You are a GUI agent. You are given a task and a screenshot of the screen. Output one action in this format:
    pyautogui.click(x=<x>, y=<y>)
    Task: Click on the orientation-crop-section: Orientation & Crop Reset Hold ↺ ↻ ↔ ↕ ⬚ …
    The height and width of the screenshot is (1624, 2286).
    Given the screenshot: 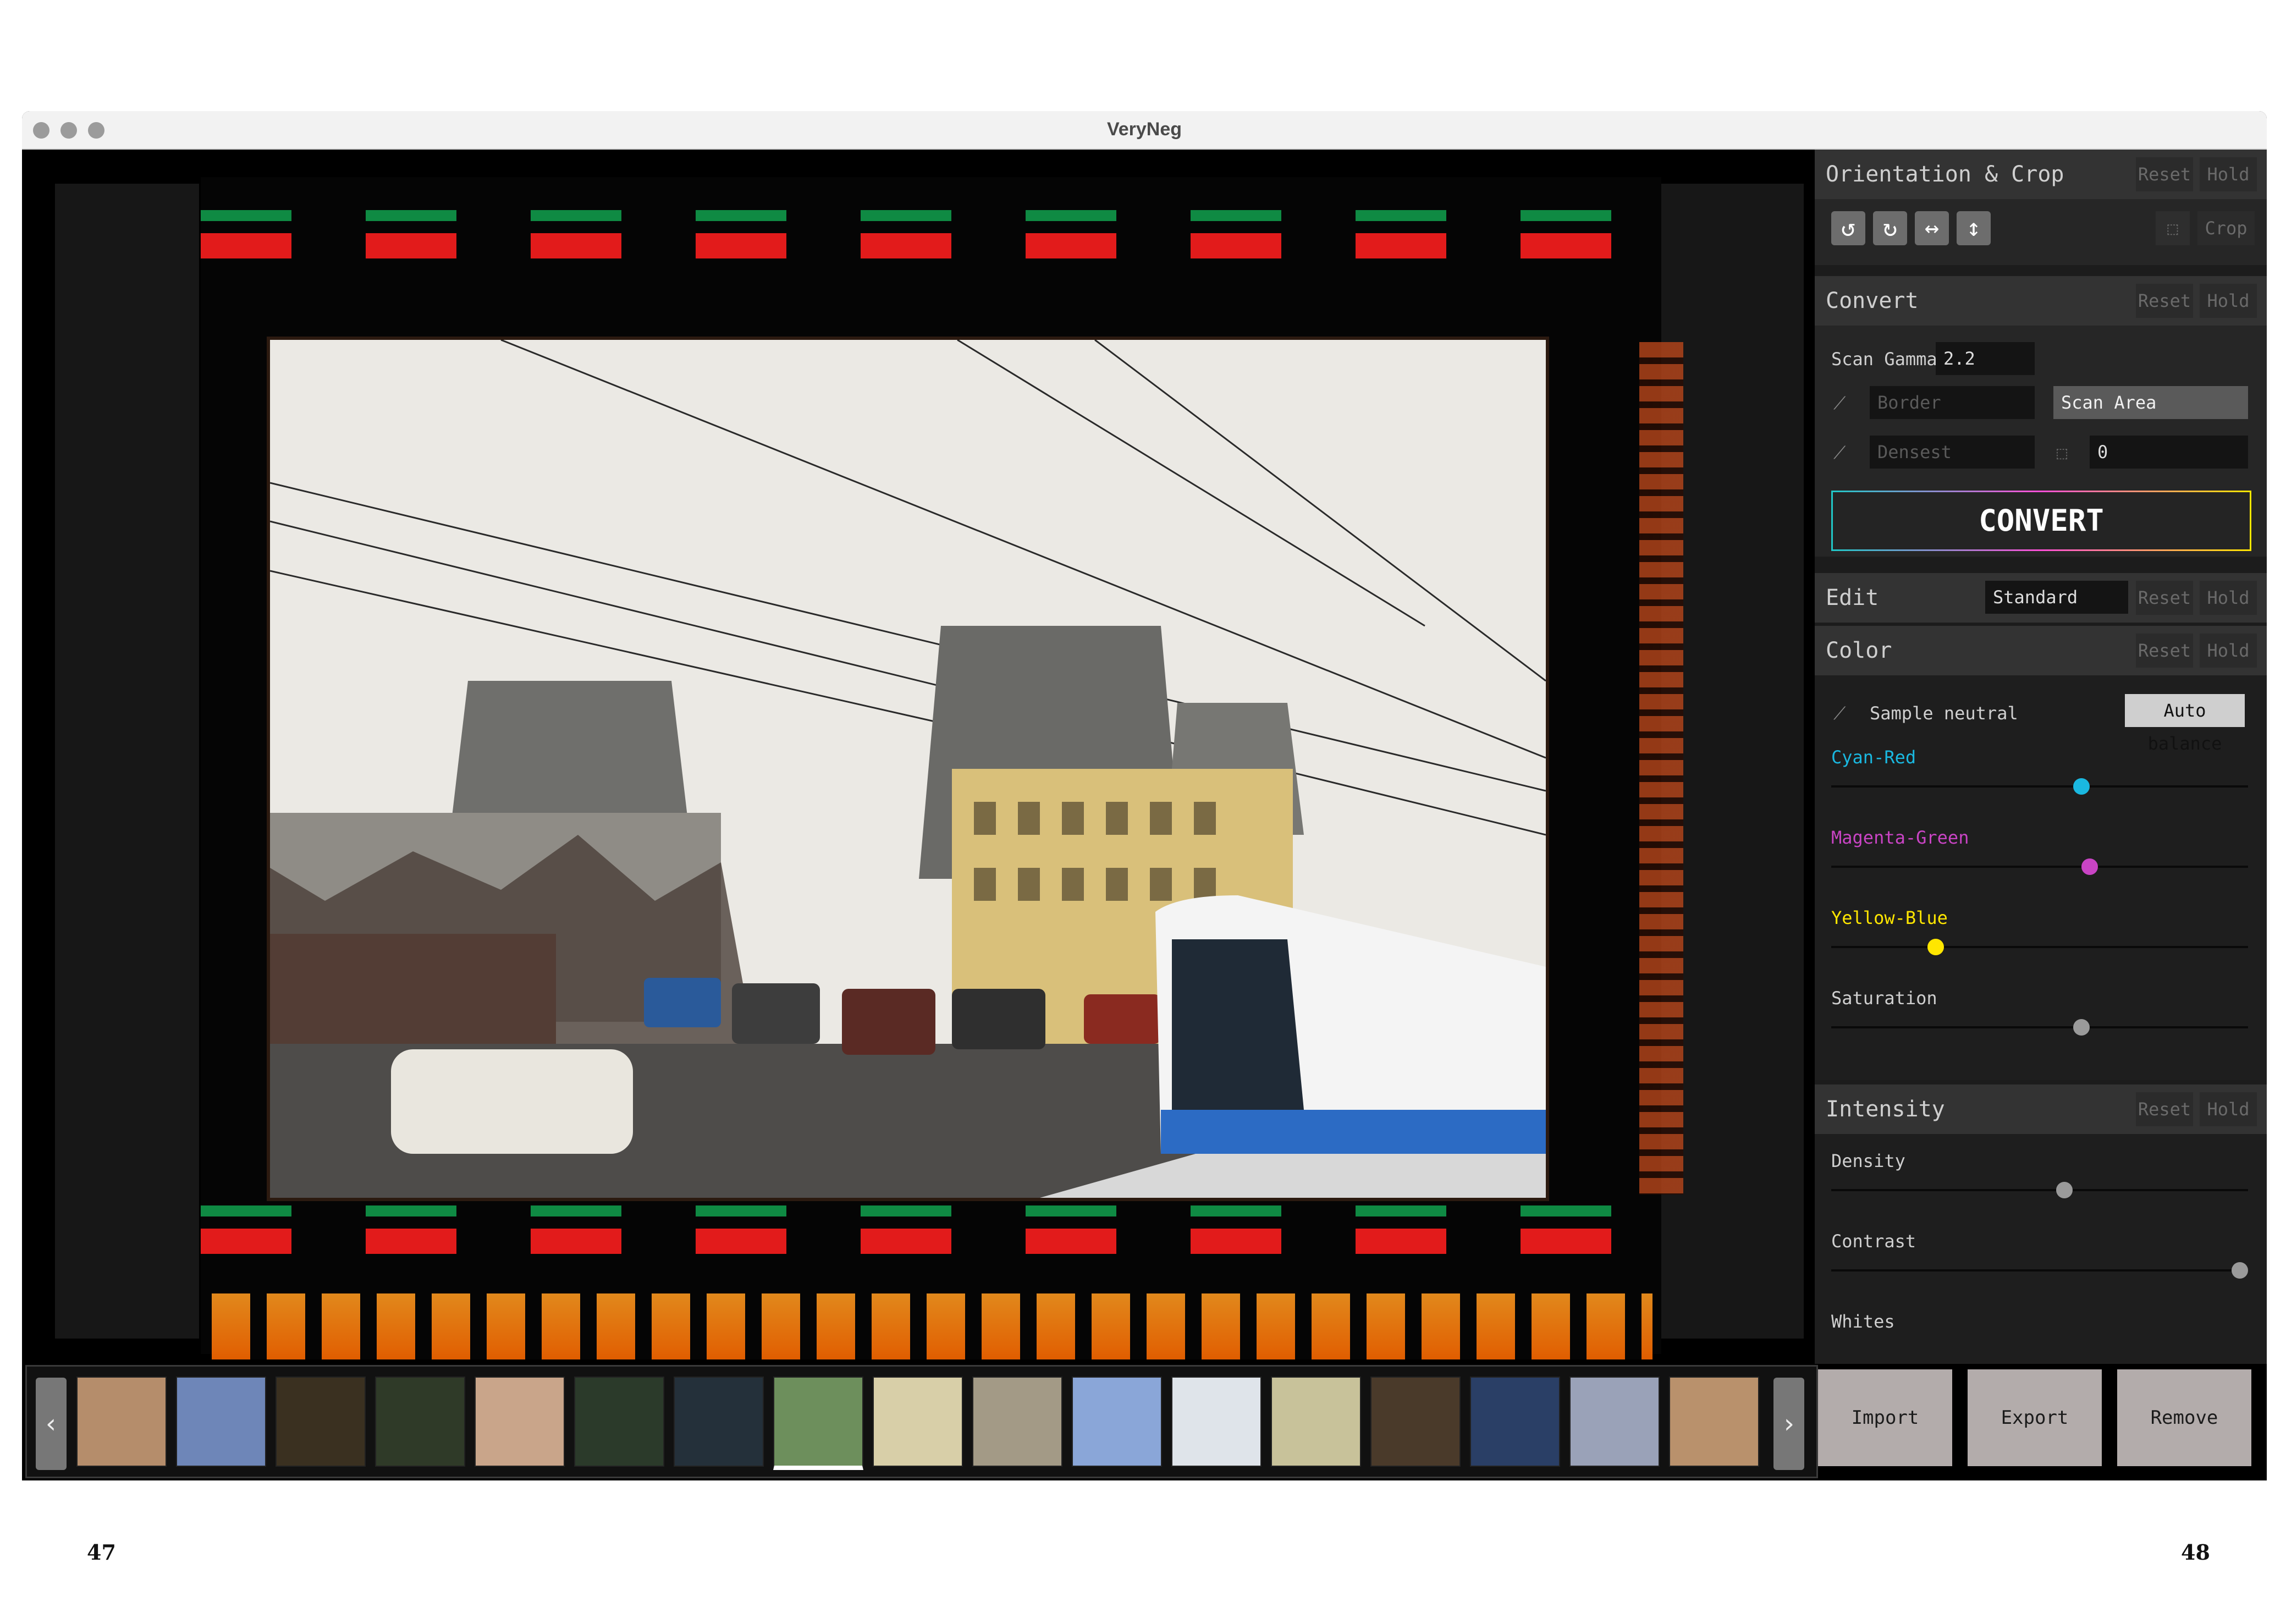 What is the action you would take?
    pyautogui.click(x=2041, y=207)
    